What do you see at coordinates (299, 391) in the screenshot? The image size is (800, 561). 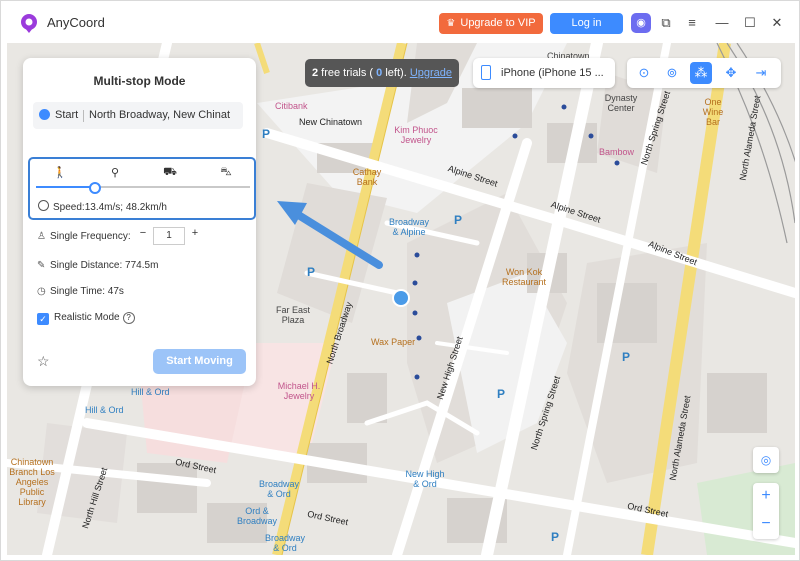 I see `place-label: Michael H. Jewelry` at bounding box center [299, 391].